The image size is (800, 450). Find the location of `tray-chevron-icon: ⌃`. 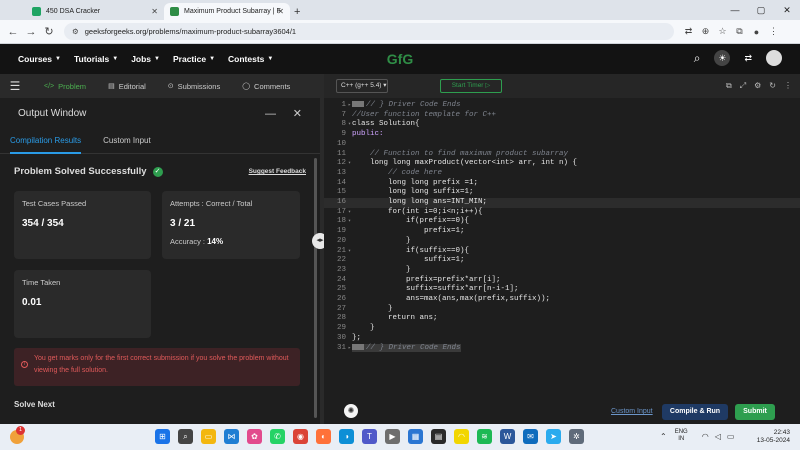

tray-chevron-icon: ⌃ is located at coordinates (663, 436).